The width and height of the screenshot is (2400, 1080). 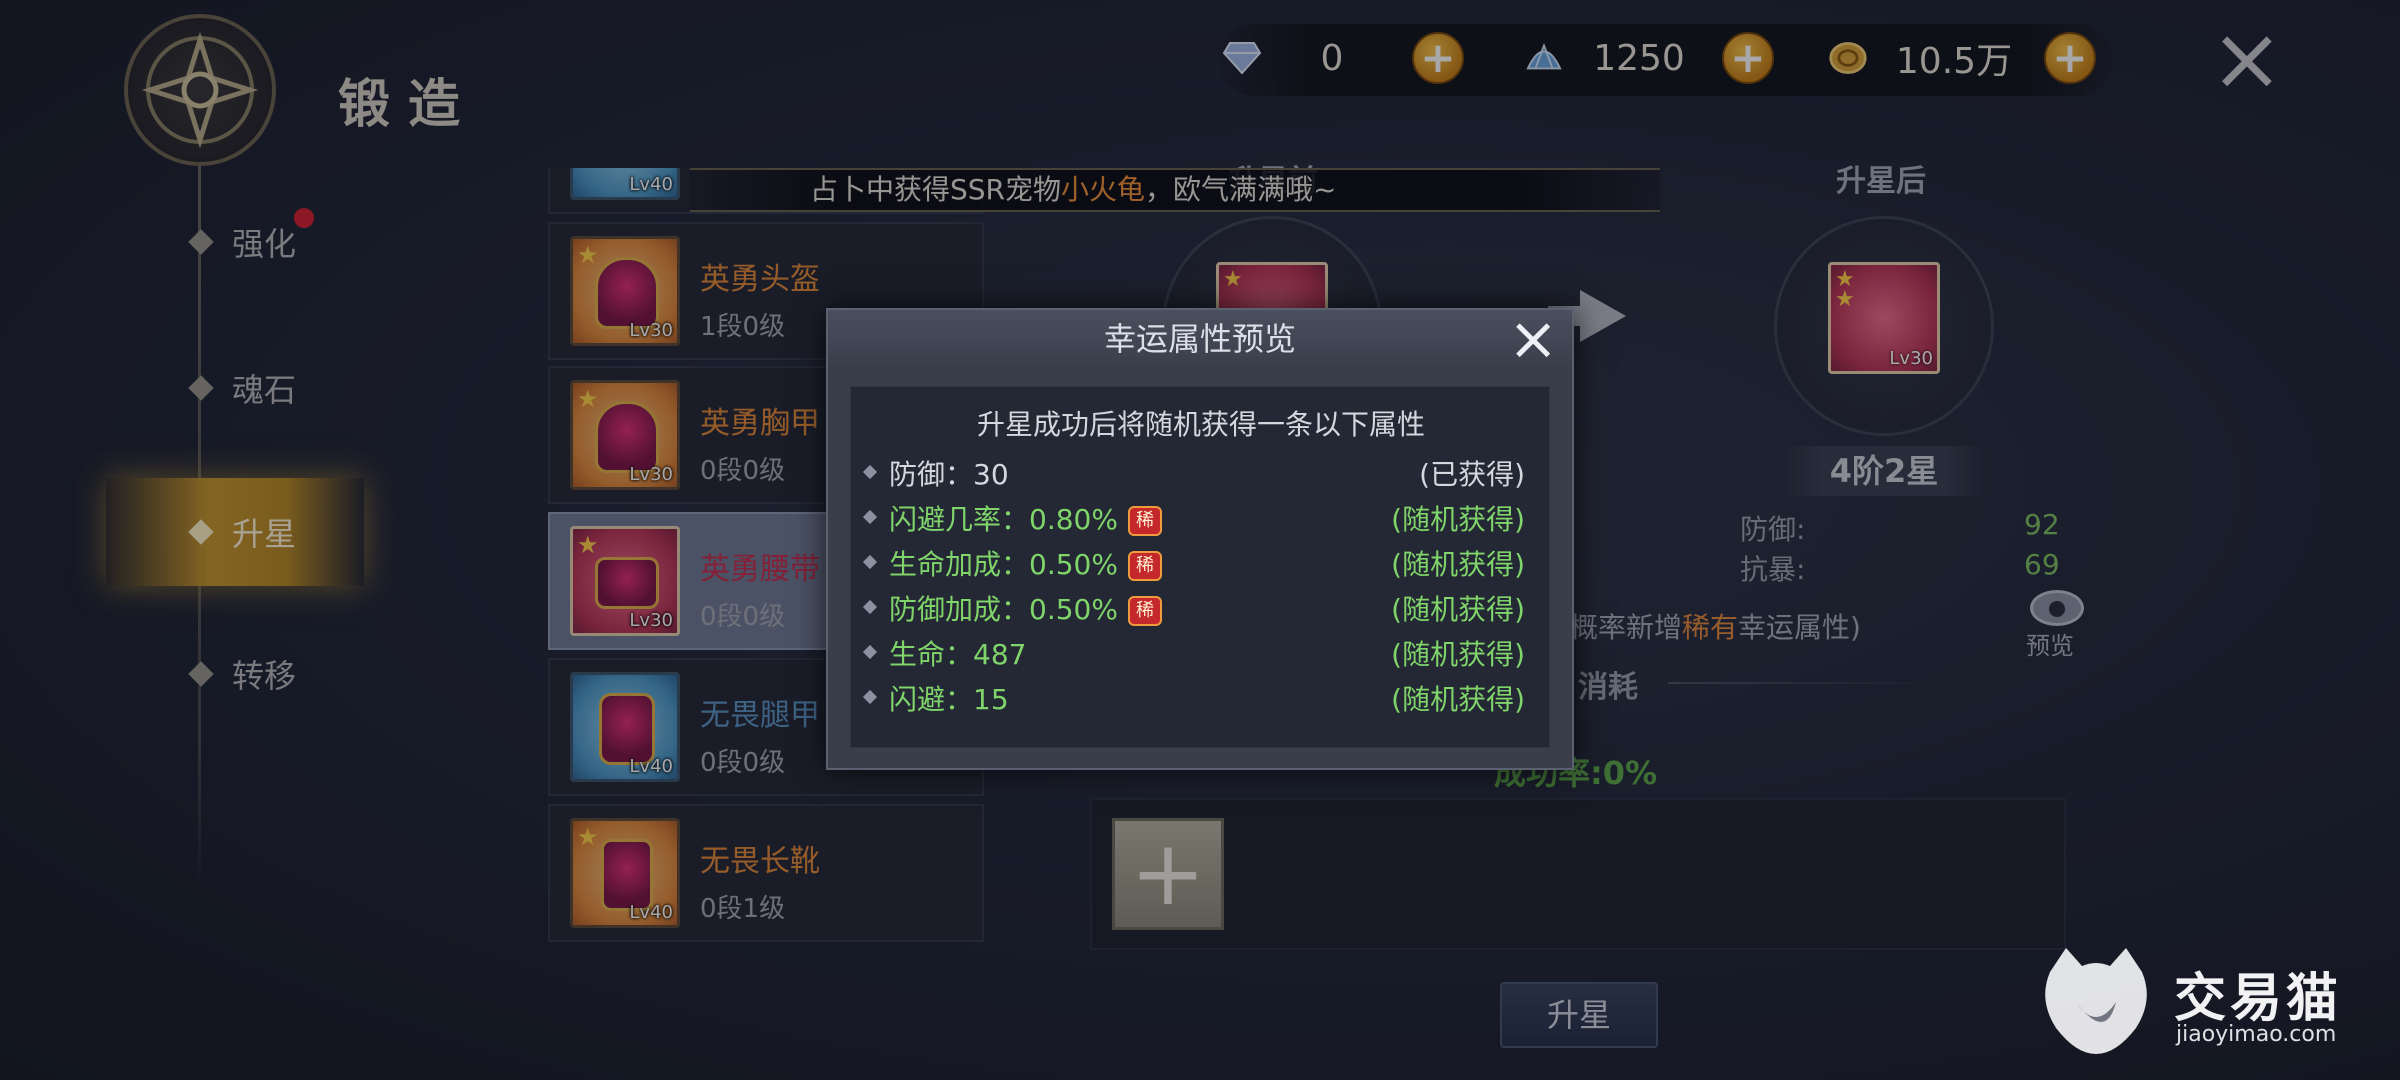 I want to click on modal-subtitle: 升星成功后将随机获得一条以下属性, so click(x=1200, y=424).